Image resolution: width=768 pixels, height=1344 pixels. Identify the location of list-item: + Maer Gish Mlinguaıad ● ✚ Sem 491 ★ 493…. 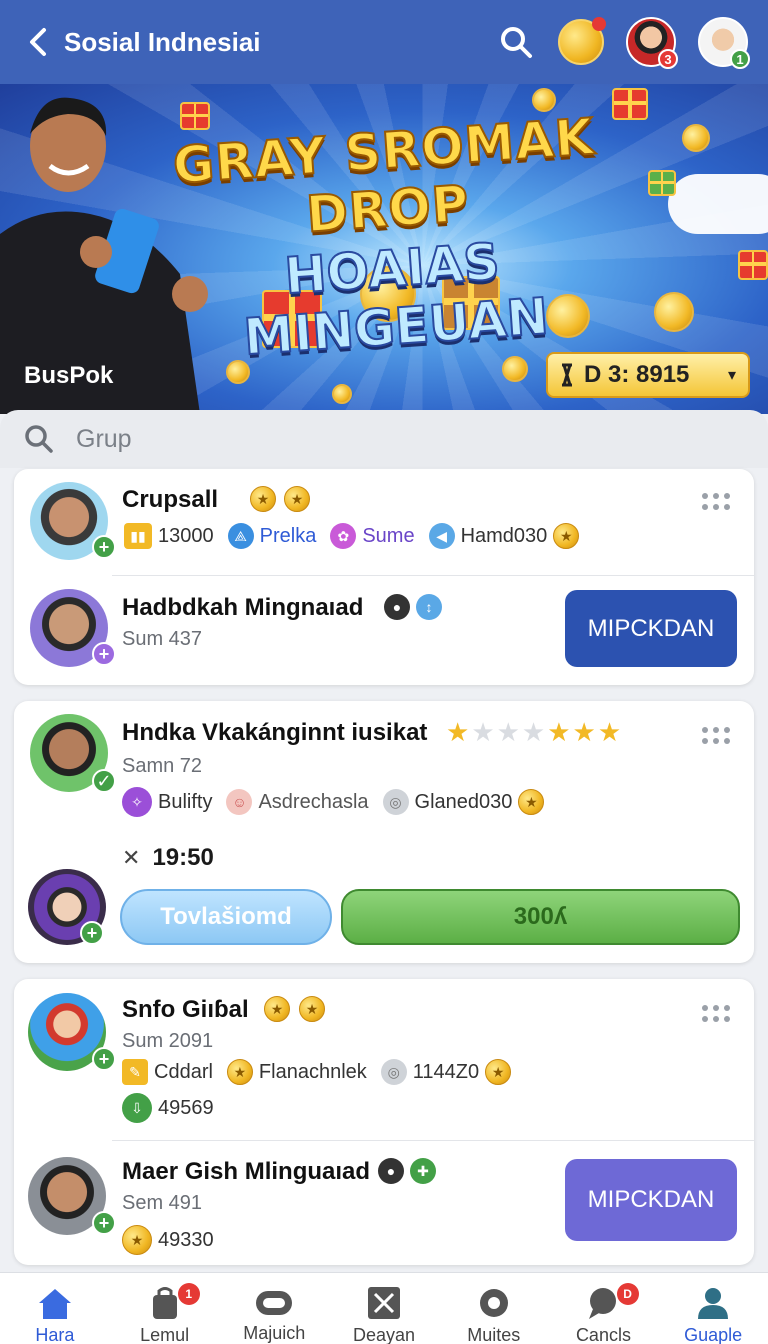
(384, 1203).